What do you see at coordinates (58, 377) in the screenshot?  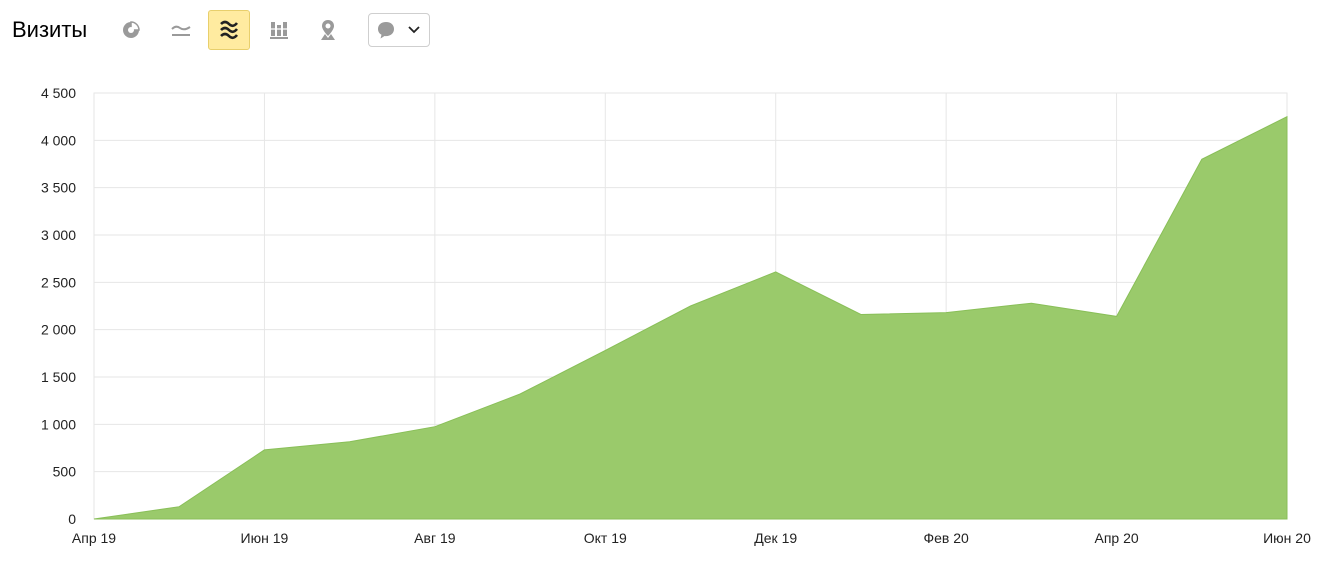 I see `y-tick-label: 1 500` at bounding box center [58, 377].